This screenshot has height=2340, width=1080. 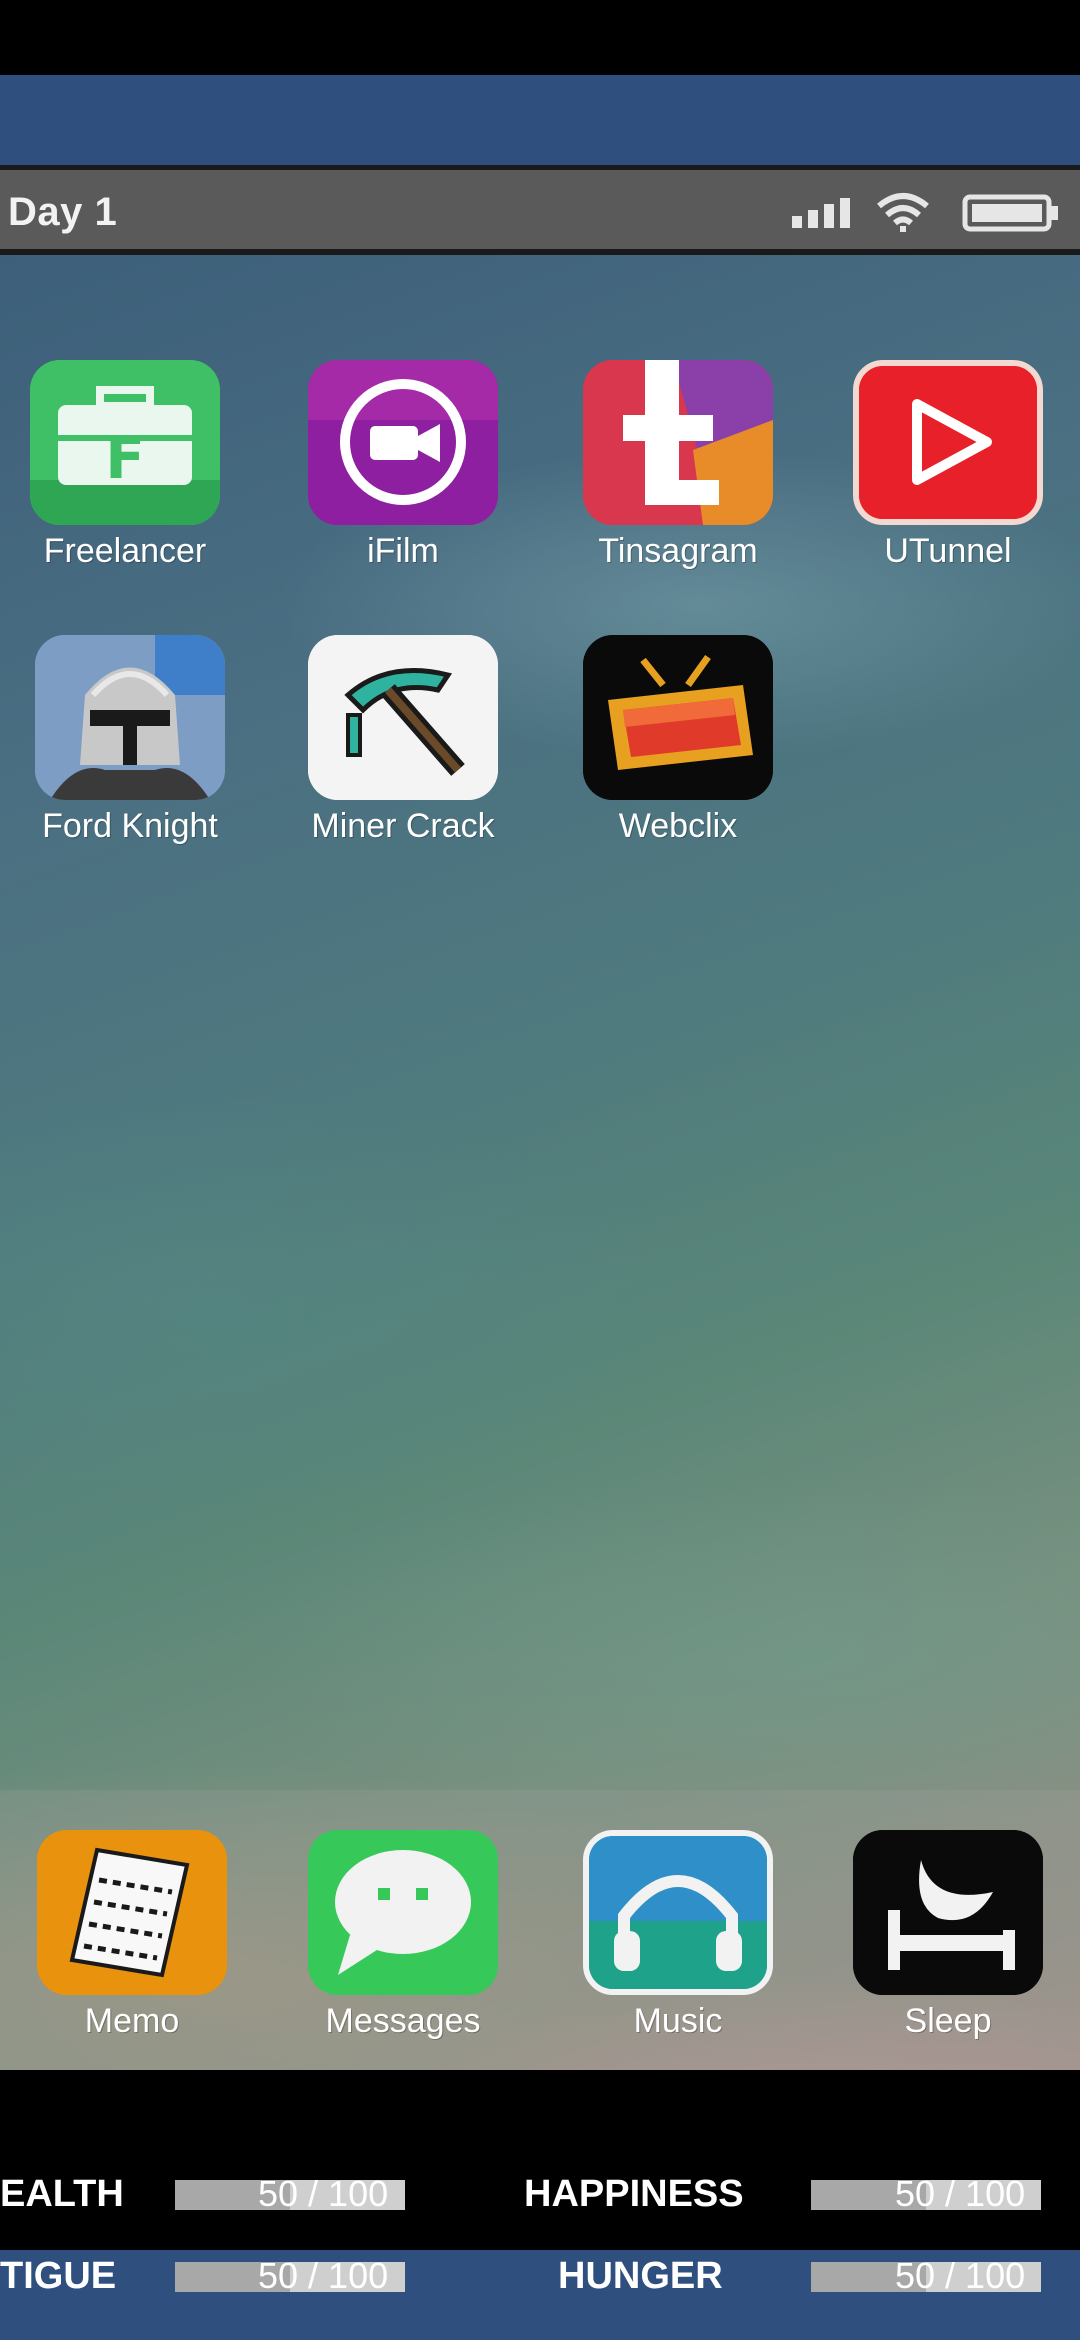 I want to click on svg-text: F, so click(x=125, y=458).